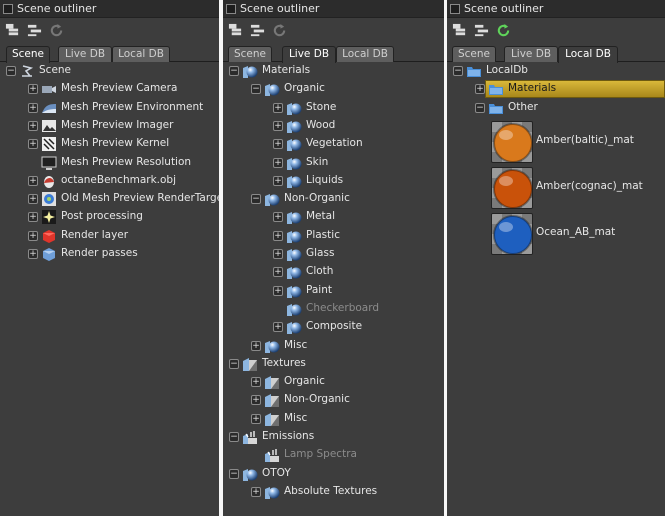 This screenshot has height=516, width=665. What do you see at coordinates (333, 163) in the screenshot?
I see `tree-item: + Skin` at bounding box center [333, 163].